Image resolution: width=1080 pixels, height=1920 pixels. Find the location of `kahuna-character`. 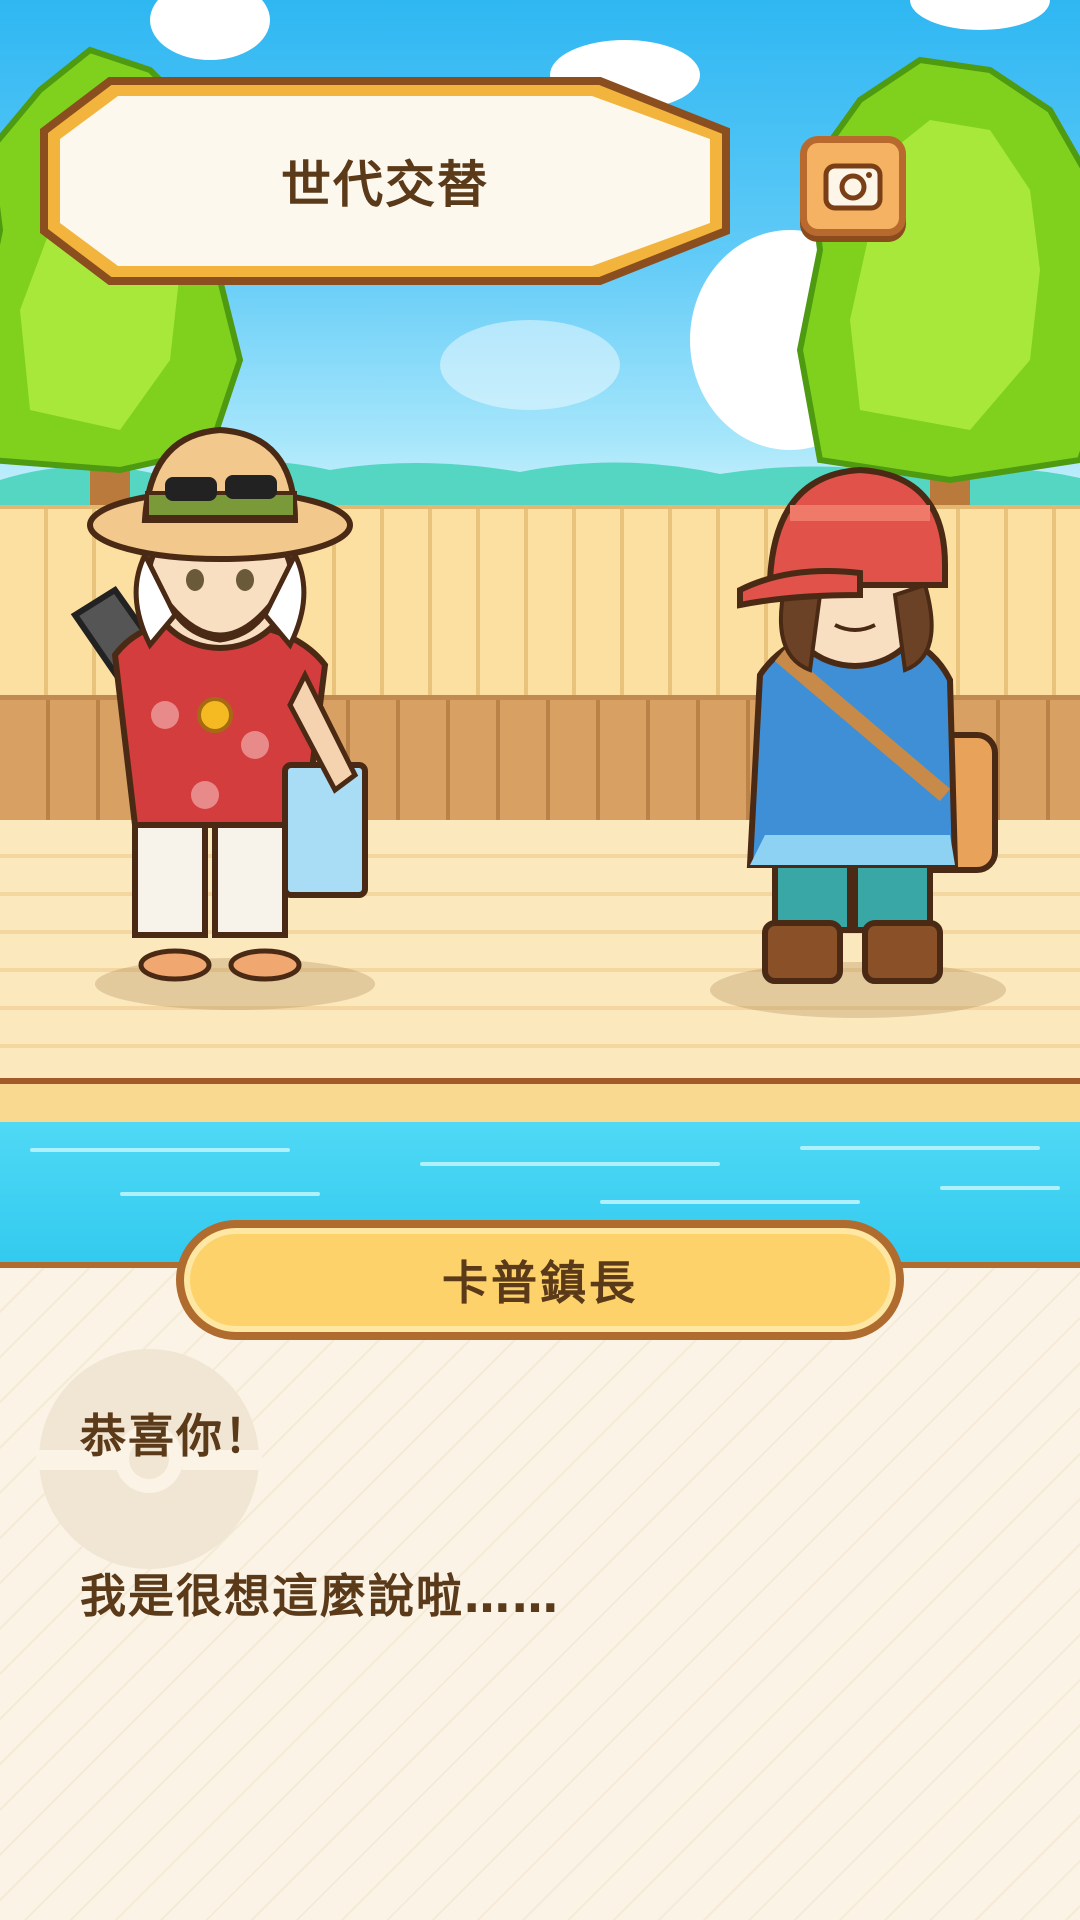

kahuna-character is located at coordinates (219, 704).